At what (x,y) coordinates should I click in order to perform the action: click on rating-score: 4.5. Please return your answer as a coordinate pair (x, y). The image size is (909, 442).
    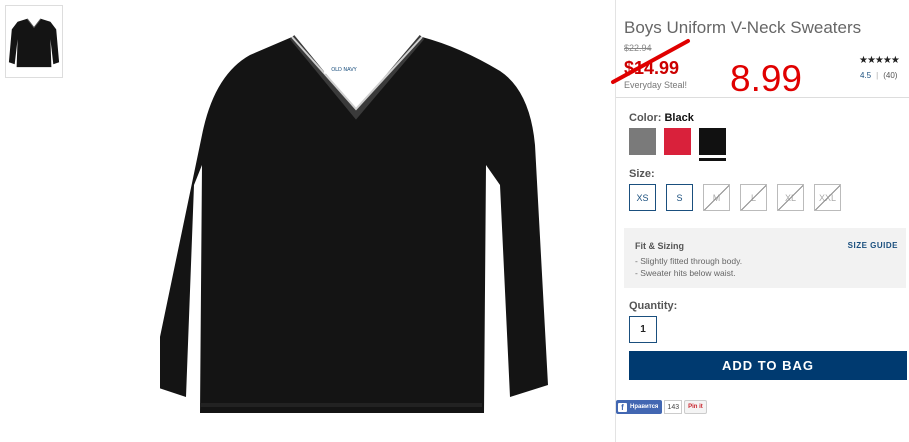
    Looking at the image, I should click on (866, 75).